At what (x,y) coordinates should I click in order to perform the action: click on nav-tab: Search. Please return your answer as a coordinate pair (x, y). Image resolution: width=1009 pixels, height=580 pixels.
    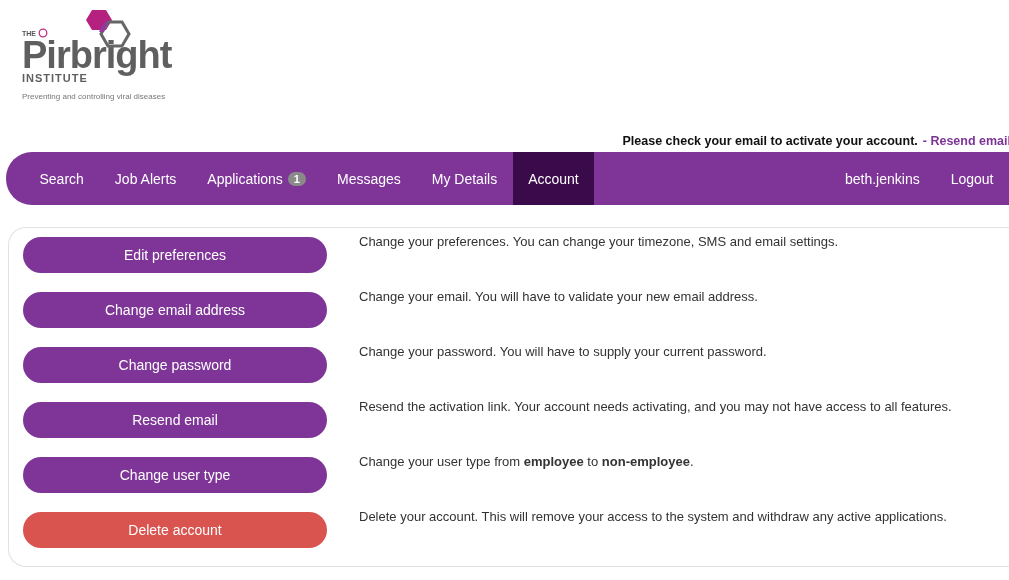
    Looking at the image, I should click on (62, 178).